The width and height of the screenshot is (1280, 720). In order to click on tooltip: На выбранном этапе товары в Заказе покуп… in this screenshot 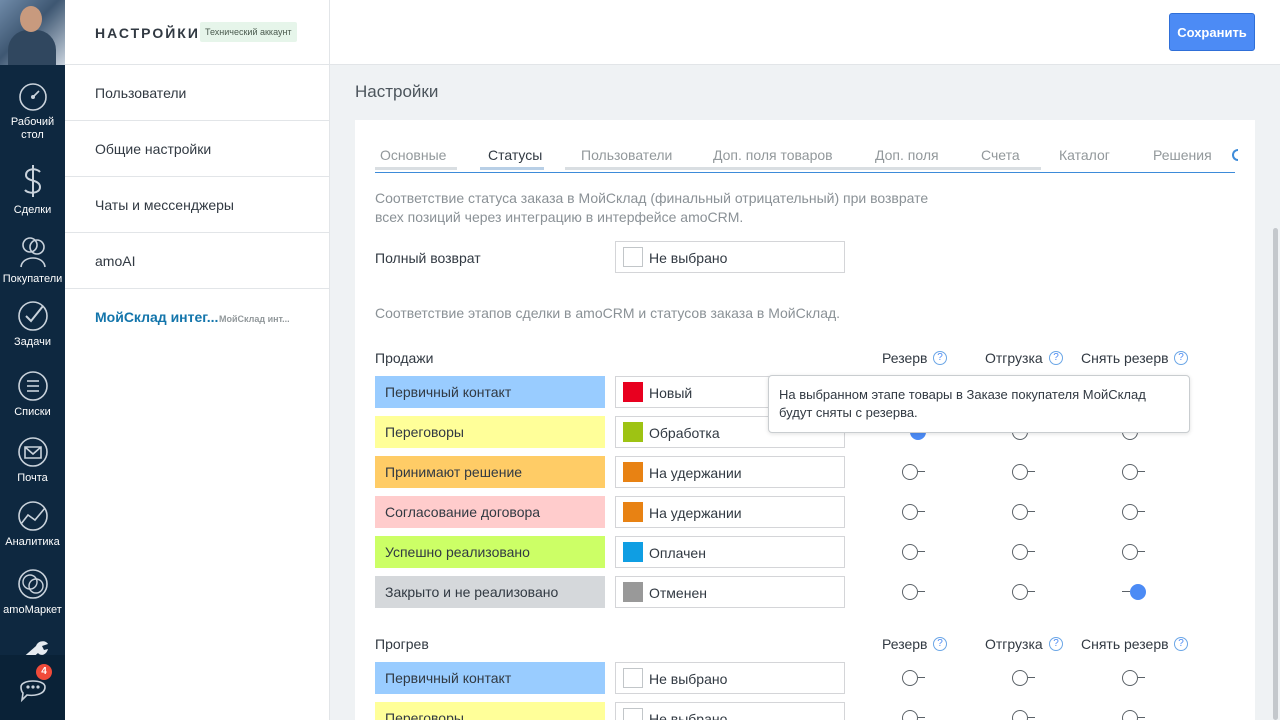, I will do `click(979, 404)`.